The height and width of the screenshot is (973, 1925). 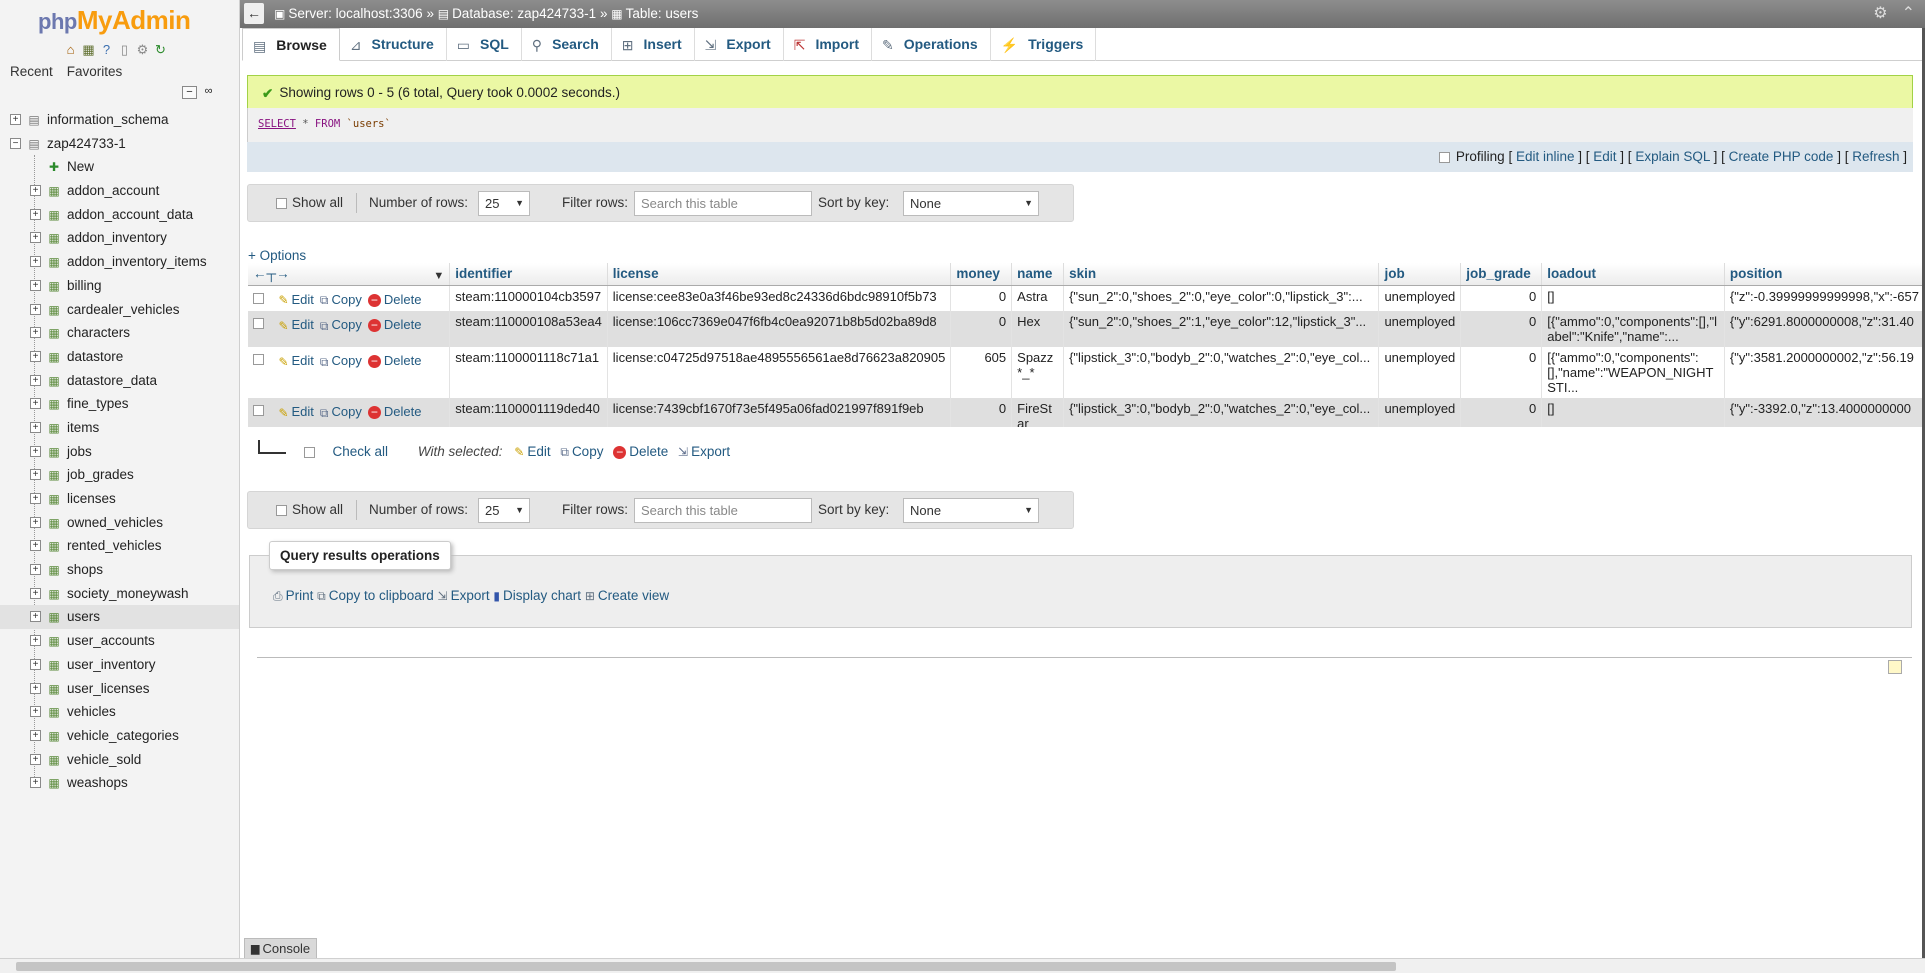 What do you see at coordinates (83, 427) in the screenshot?
I see `sidebar-item-label: items` at bounding box center [83, 427].